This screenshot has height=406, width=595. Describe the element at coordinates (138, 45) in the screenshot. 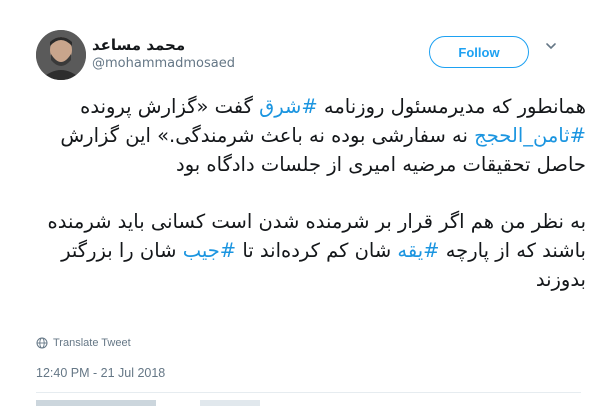

I see `display-name: محمد مساعد` at that location.